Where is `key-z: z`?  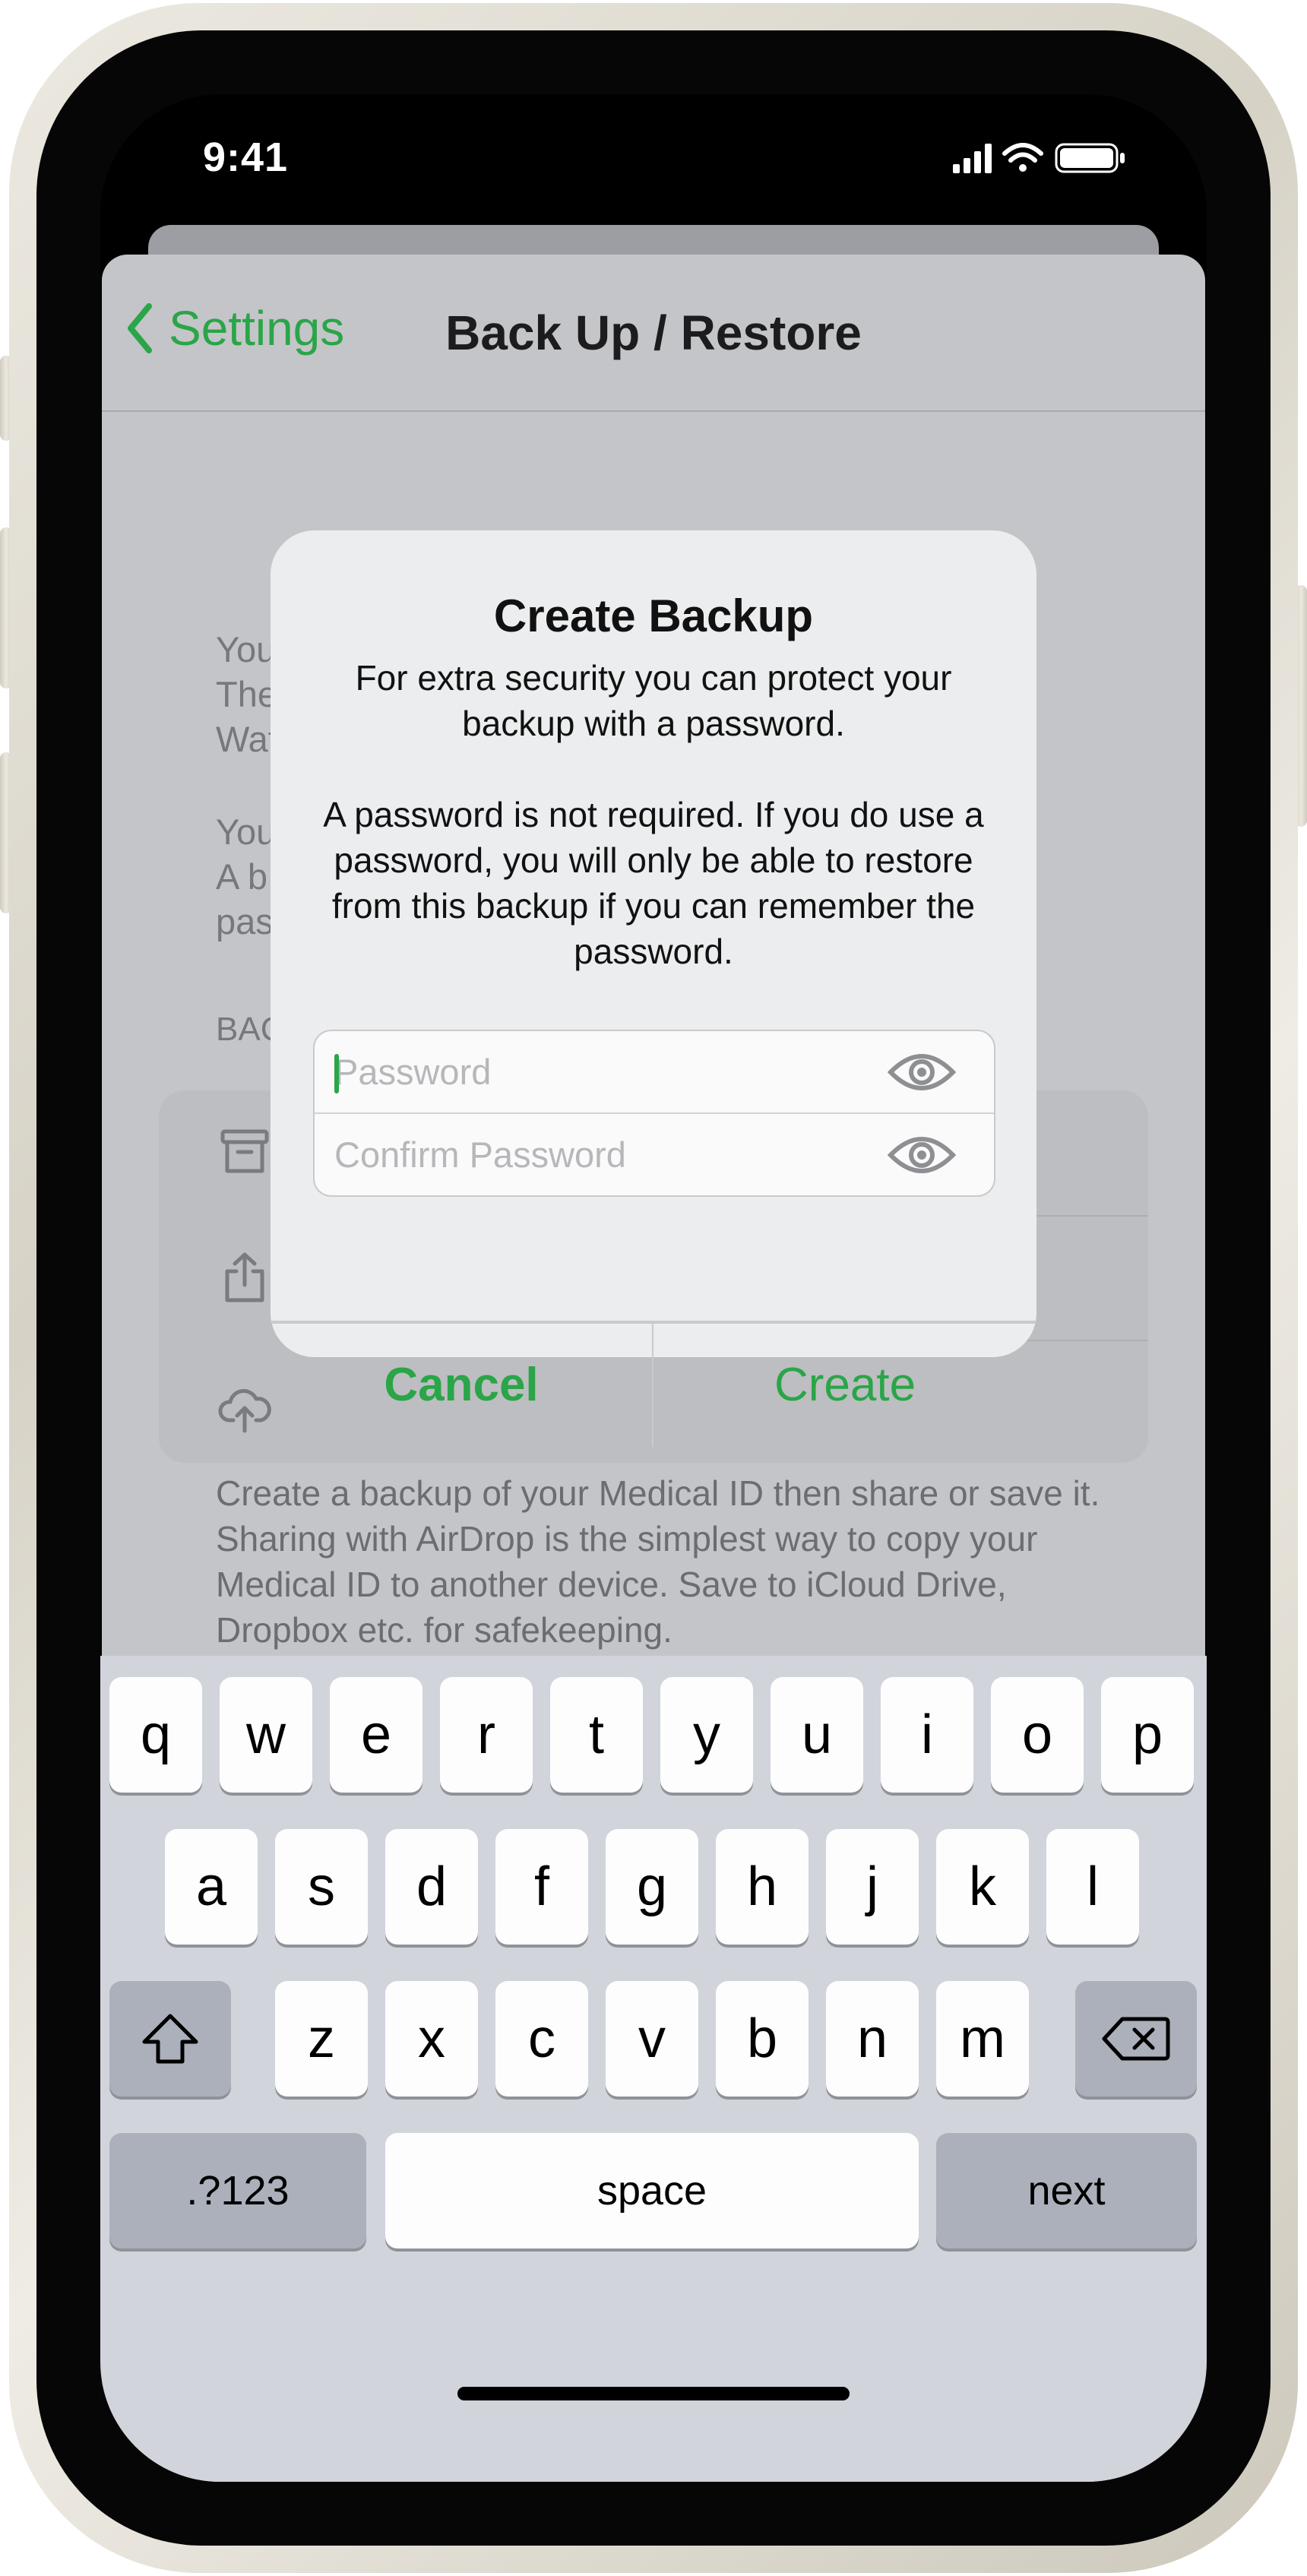
key-z: z is located at coordinates (322, 2039).